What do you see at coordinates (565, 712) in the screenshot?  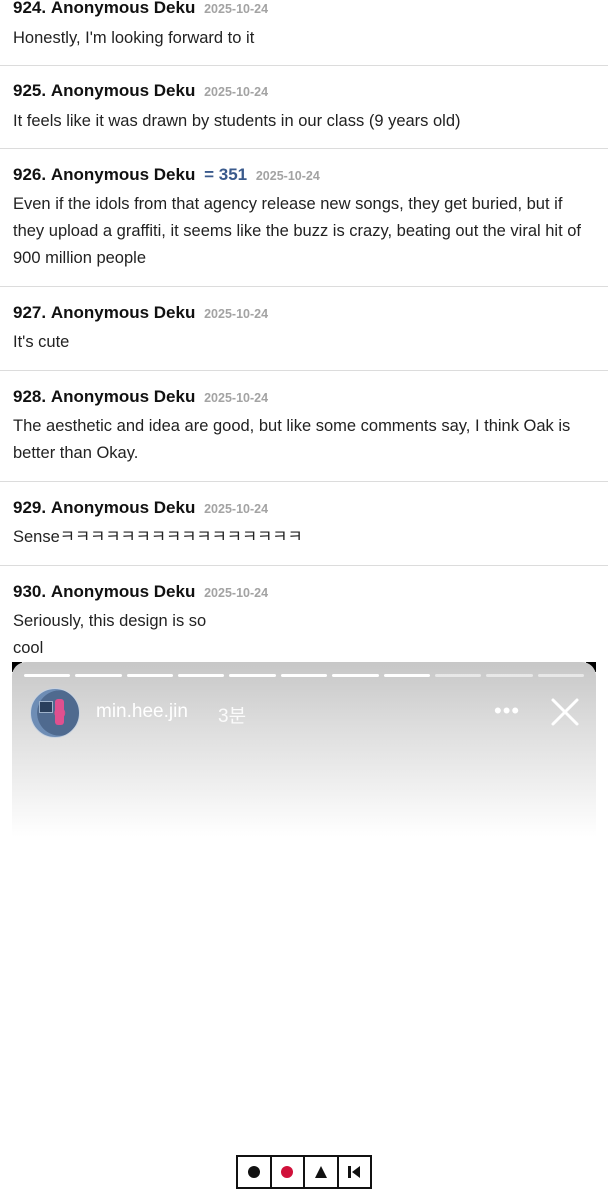 I see `close-icon` at bounding box center [565, 712].